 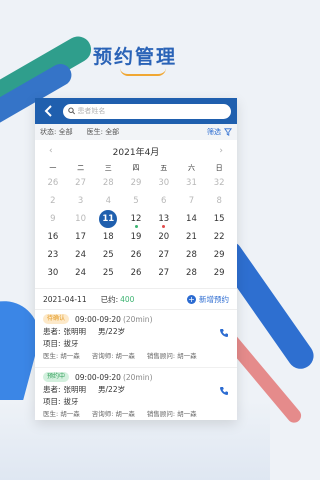 I want to click on sales-value: 胡一森, so click(x=187, y=356).